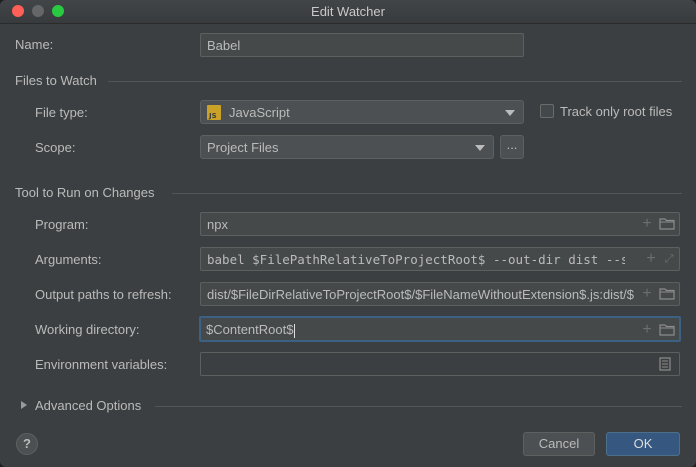 This screenshot has width=696, height=467. What do you see at coordinates (214, 112) in the screenshot?
I see `javascript-file-icon: JS` at bounding box center [214, 112].